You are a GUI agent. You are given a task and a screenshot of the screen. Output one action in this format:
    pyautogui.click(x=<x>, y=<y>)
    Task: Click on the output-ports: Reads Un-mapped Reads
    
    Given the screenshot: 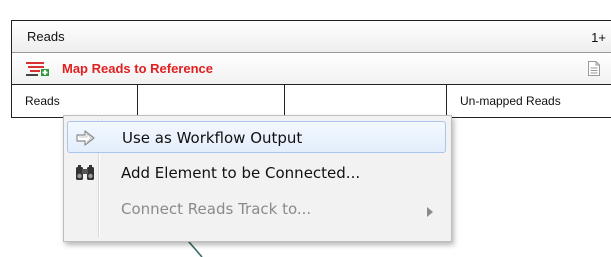 What is the action you would take?
    pyautogui.click(x=311, y=100)
    